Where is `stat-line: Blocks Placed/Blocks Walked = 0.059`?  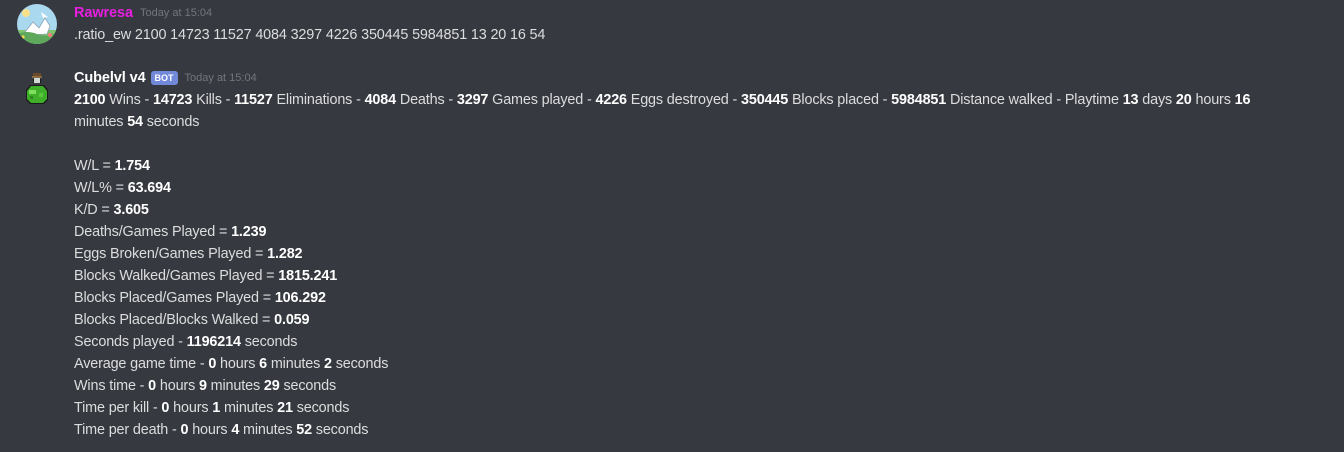 stat-line: Blocks Placed/Blocks Walked = 0.059 is located at coordinates (192, 320).